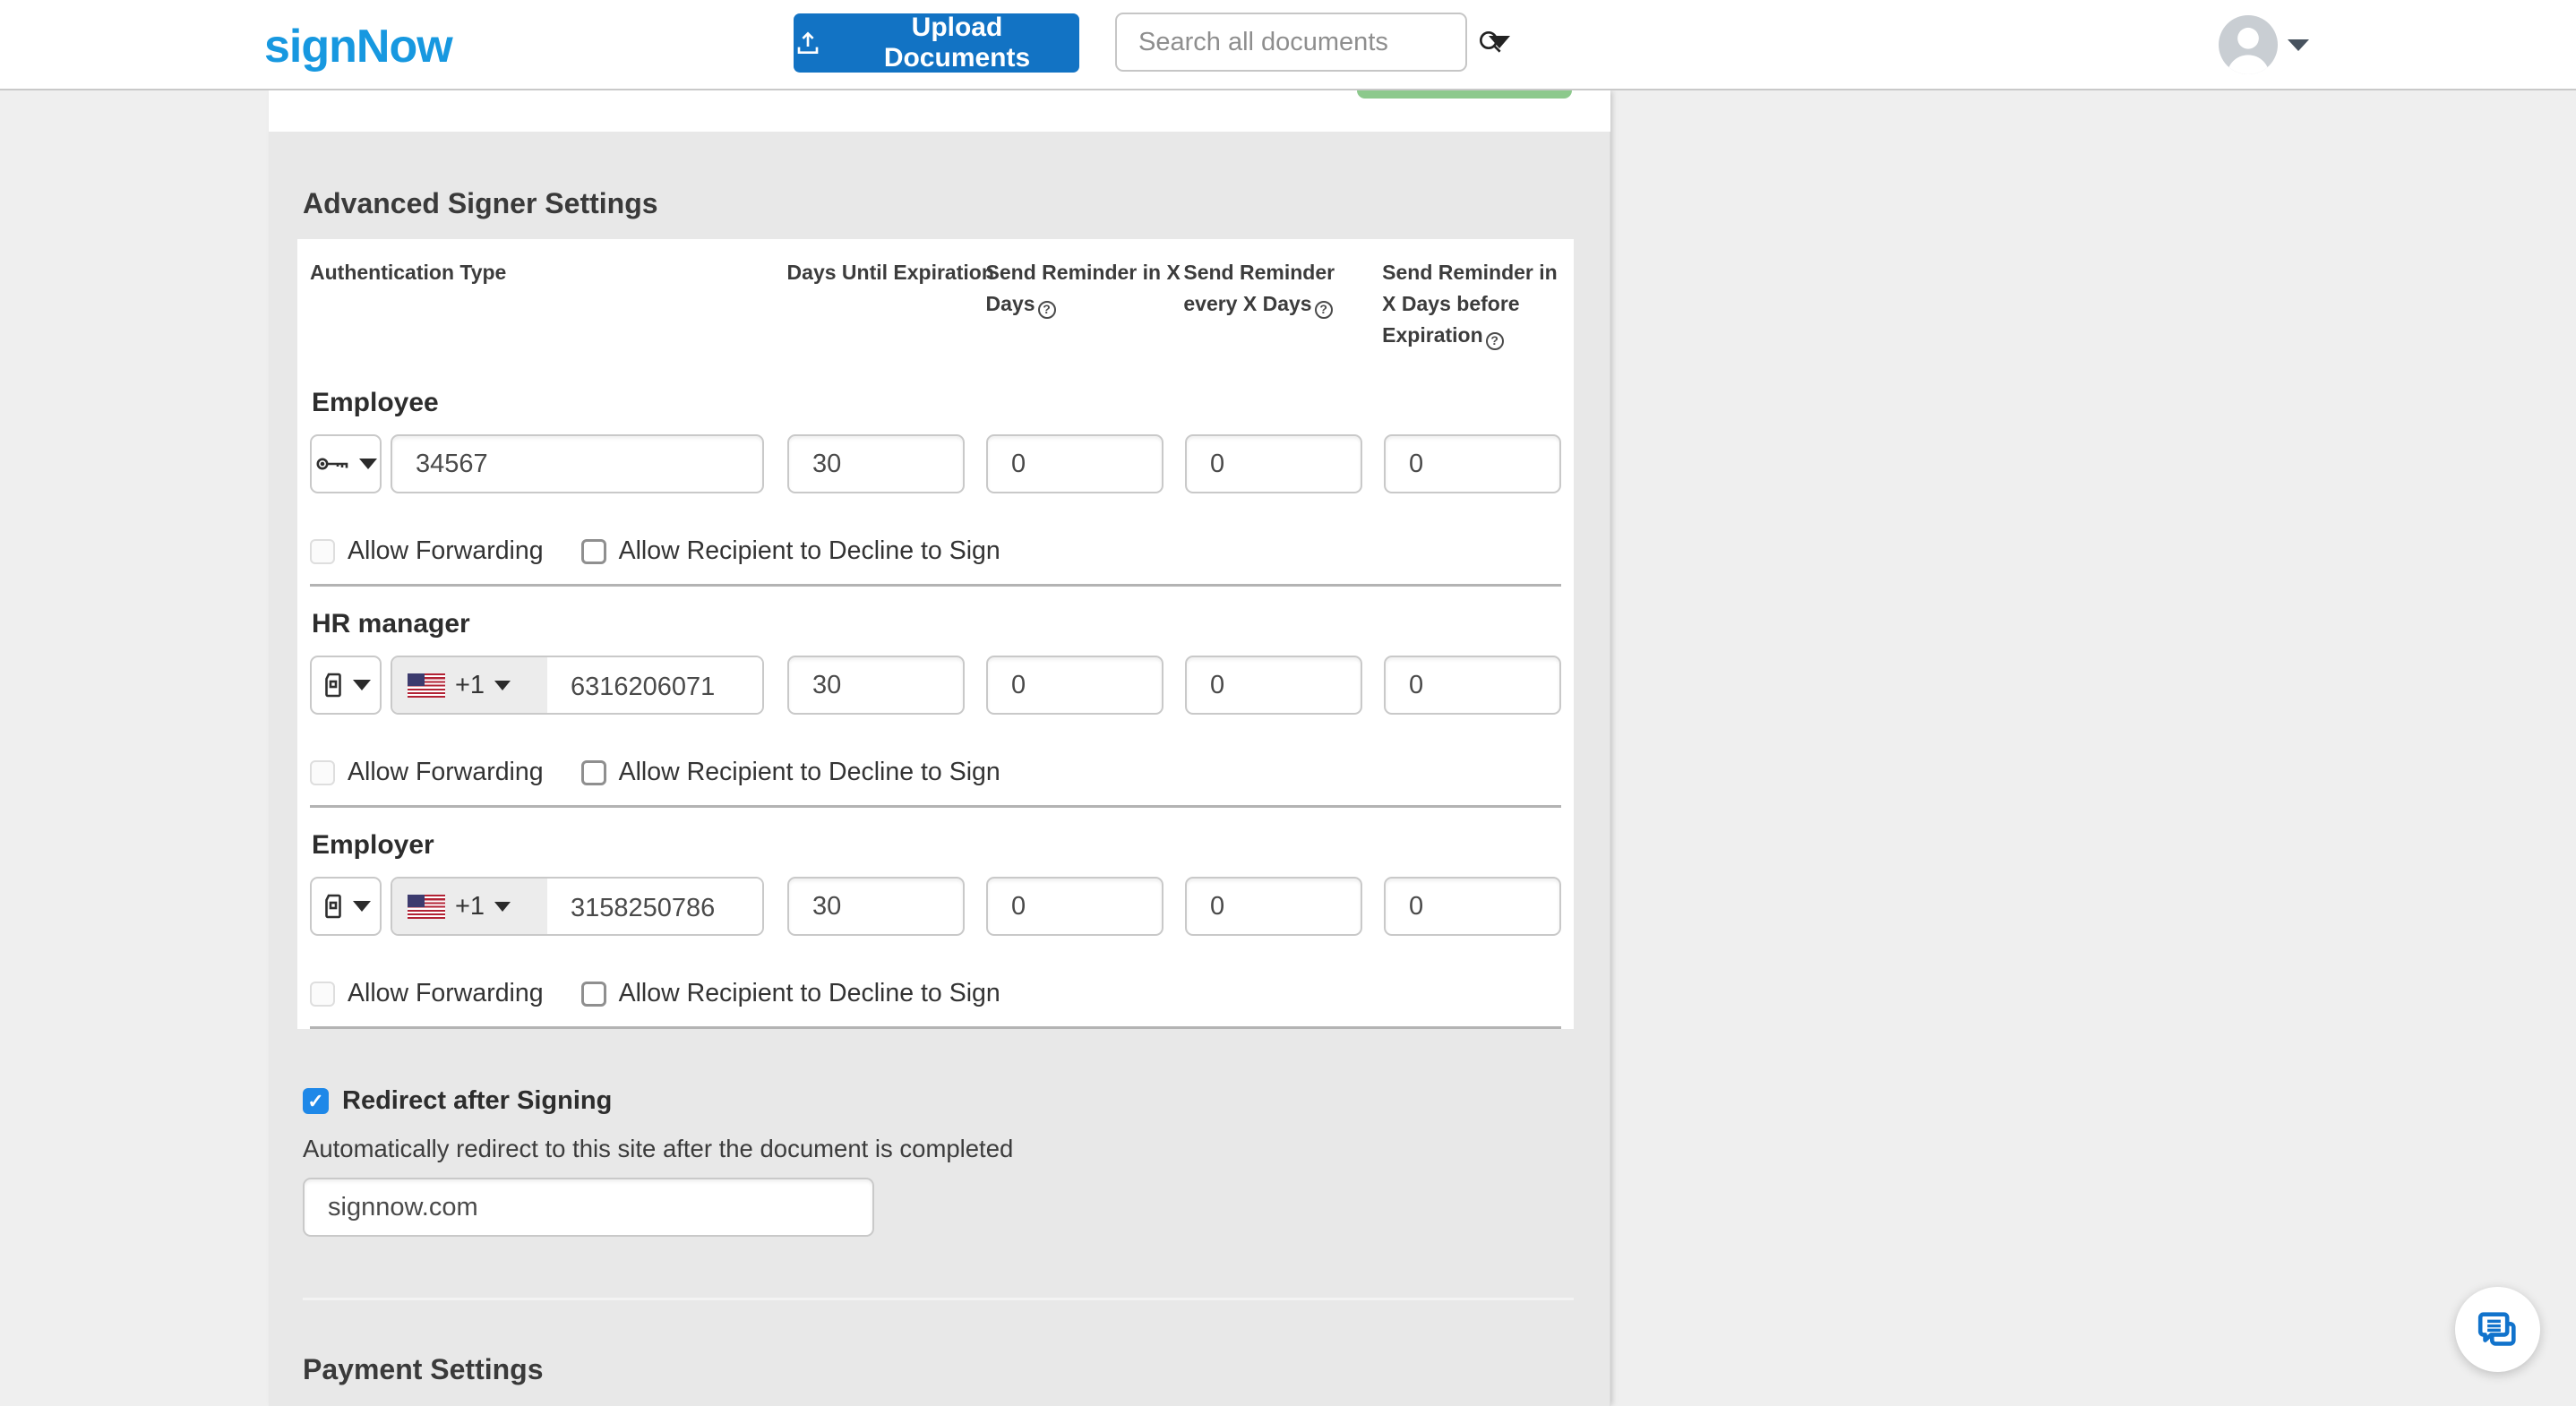  What do you see at coordinates (890, 272) in the screenshot?
I see `col-days-until-expiration: Days Until Expiration` at bounding box center [890, 272].